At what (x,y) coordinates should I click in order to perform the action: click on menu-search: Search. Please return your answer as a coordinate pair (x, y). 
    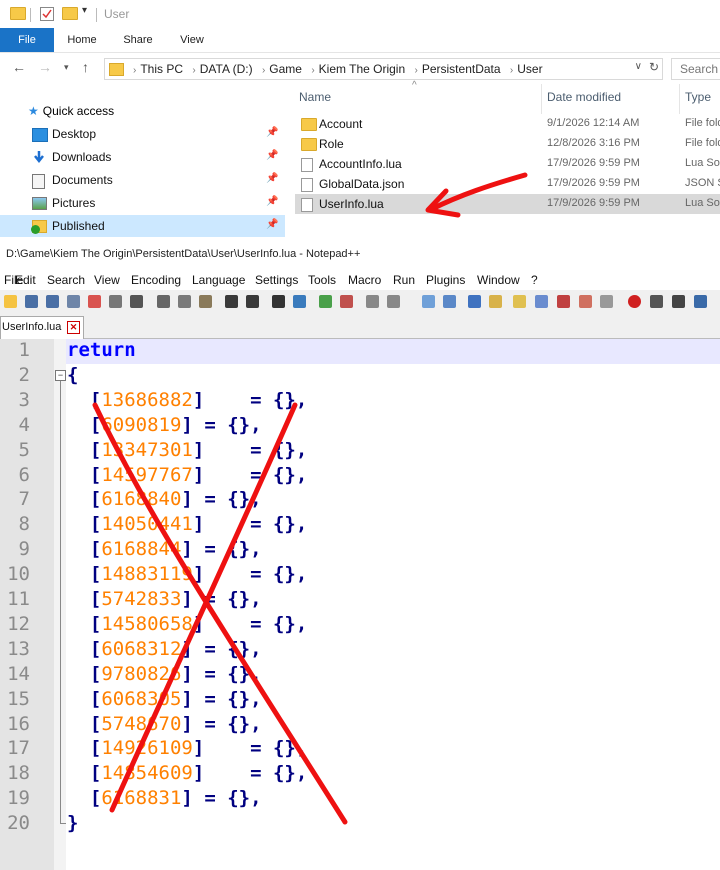
    Looking at the image, I should click on (66, 280).